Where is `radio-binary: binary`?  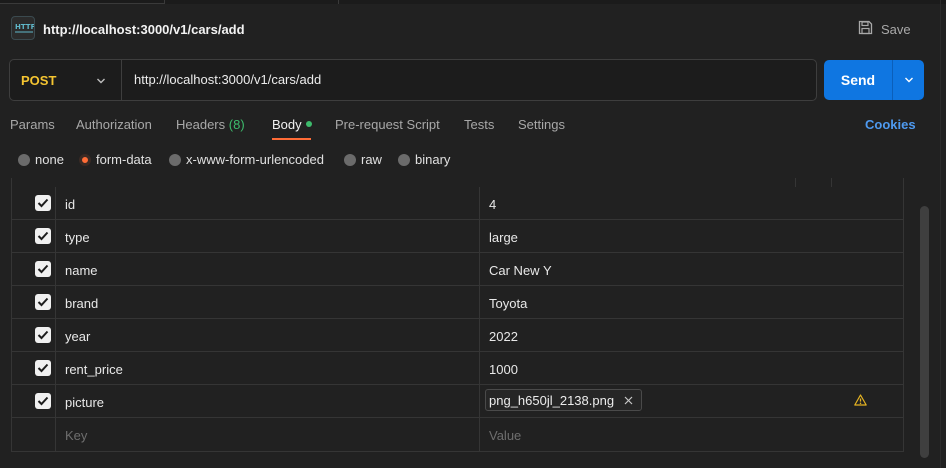 radio-binary: binary is located at coordinates (424, 159).